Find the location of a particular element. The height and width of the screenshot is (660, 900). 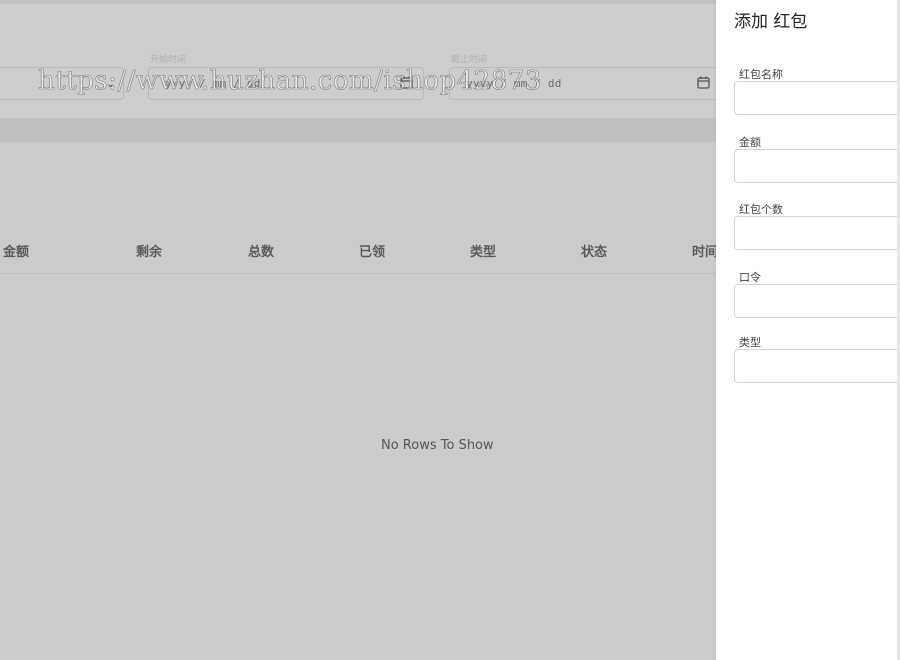

start-date-label: 开始时间 is located at coordinates (168, 60).